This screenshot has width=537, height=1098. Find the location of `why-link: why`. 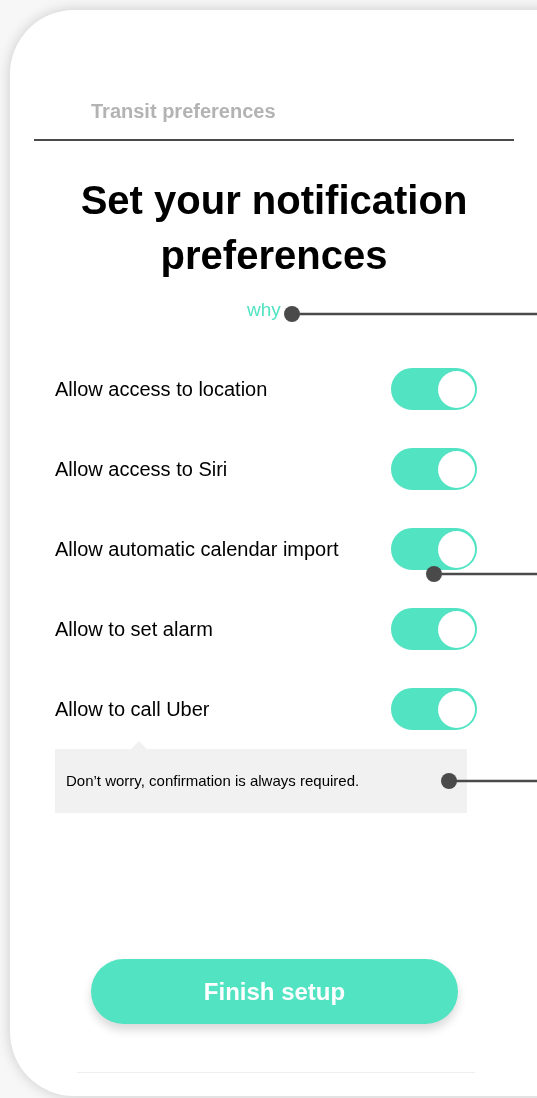

why-link: why is located at coordinates (264, 310).